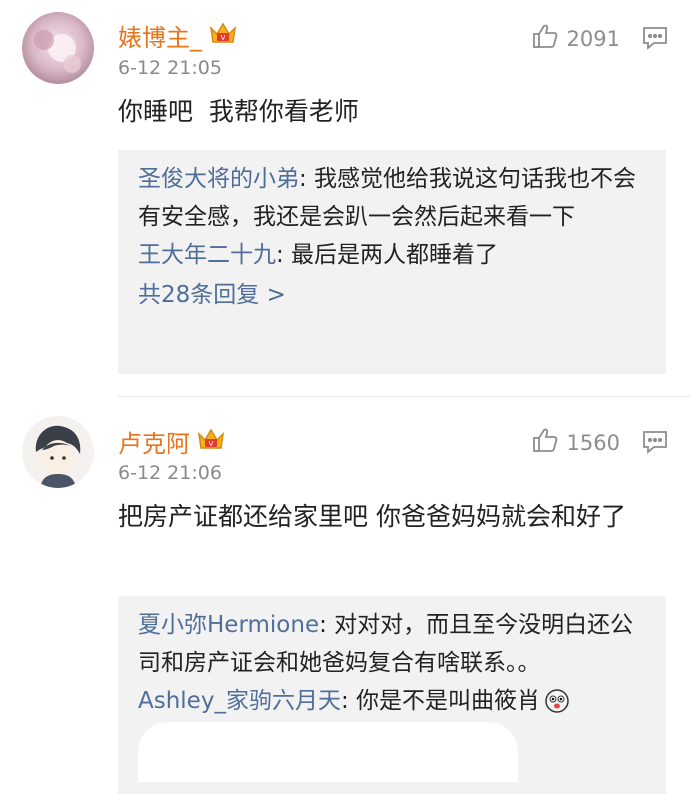 The height and width of the screenshot is (794, 690). What do you see at coordinates (557, 701) in the screenshot?
I see `emoji-icon` at bounding box center [557, 701].